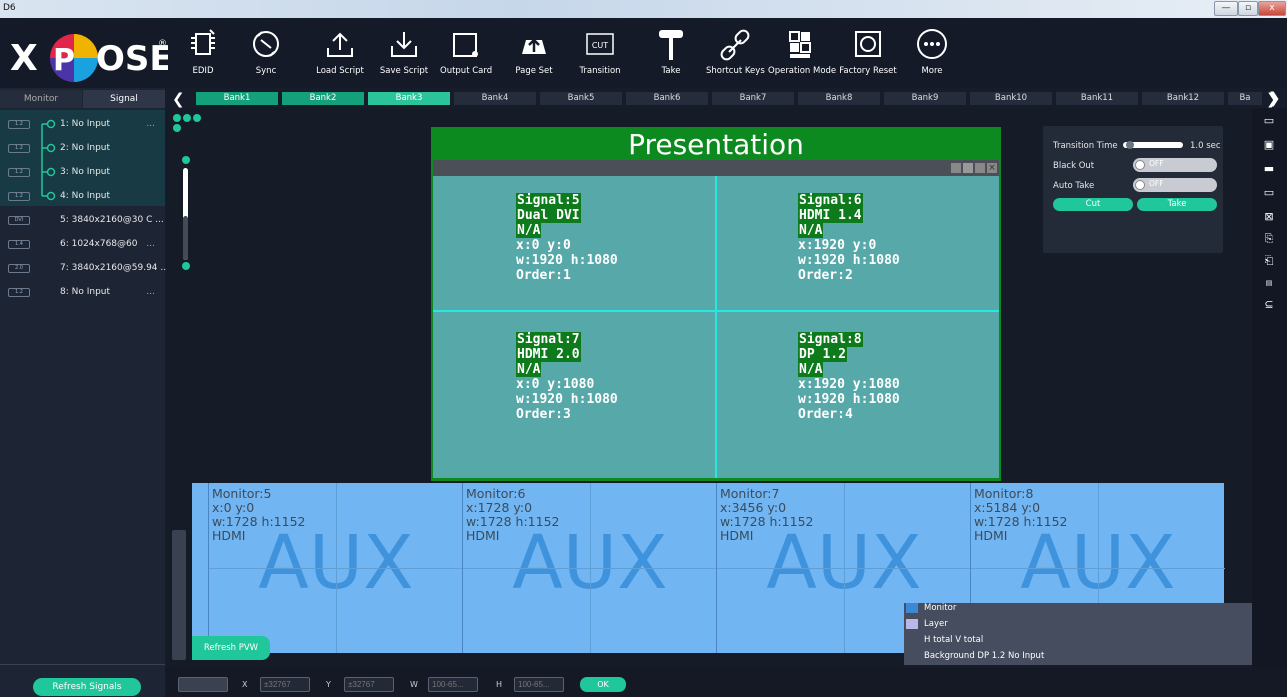 The width and height of the screenshot is (1287, 697). What do you see at coordinates (197, 118) in the screenshot?
I see `zoom-in-icon` at bounding box center [197, 118].